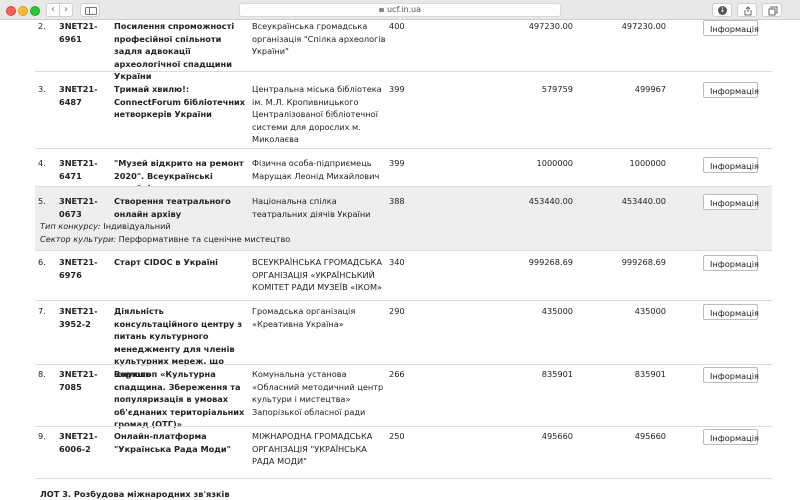 The width and height of the screenshot is (800, 500). What do you see at coordinates (397, 262) in the screenshot?
I see `score: 340` at bounding box center [397, 262].